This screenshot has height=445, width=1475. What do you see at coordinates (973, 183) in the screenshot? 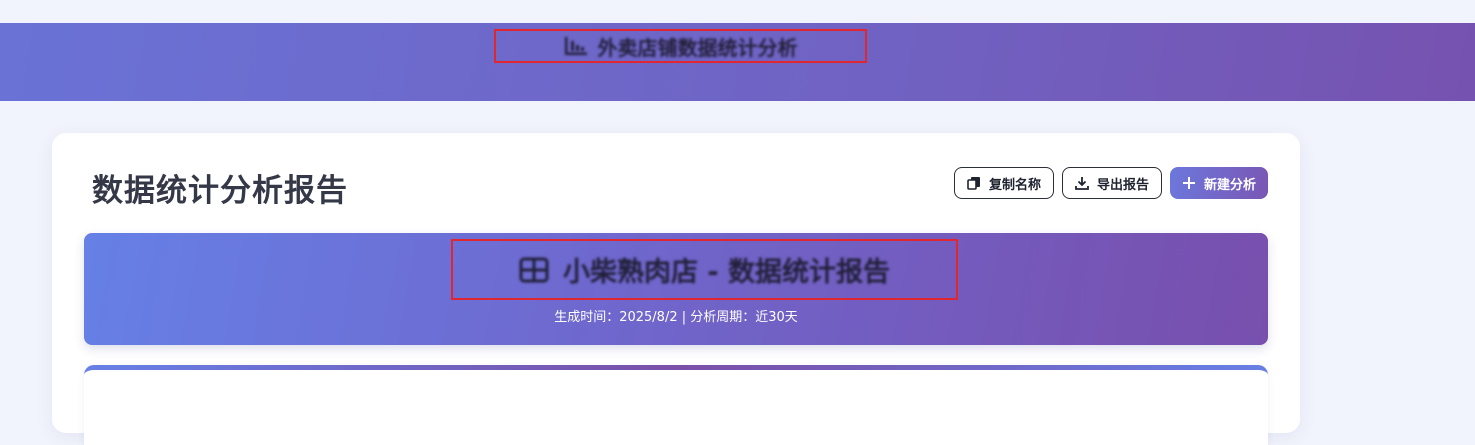
I see `copy-icon` at bounding box center [973, 183].